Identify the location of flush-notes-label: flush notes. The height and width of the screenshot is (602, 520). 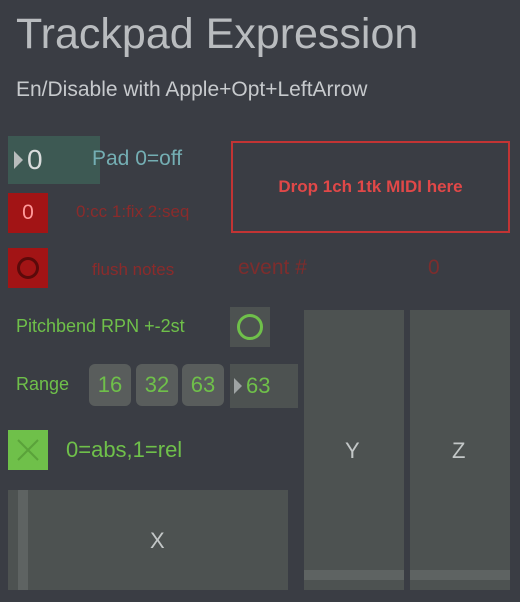
(133, 269).